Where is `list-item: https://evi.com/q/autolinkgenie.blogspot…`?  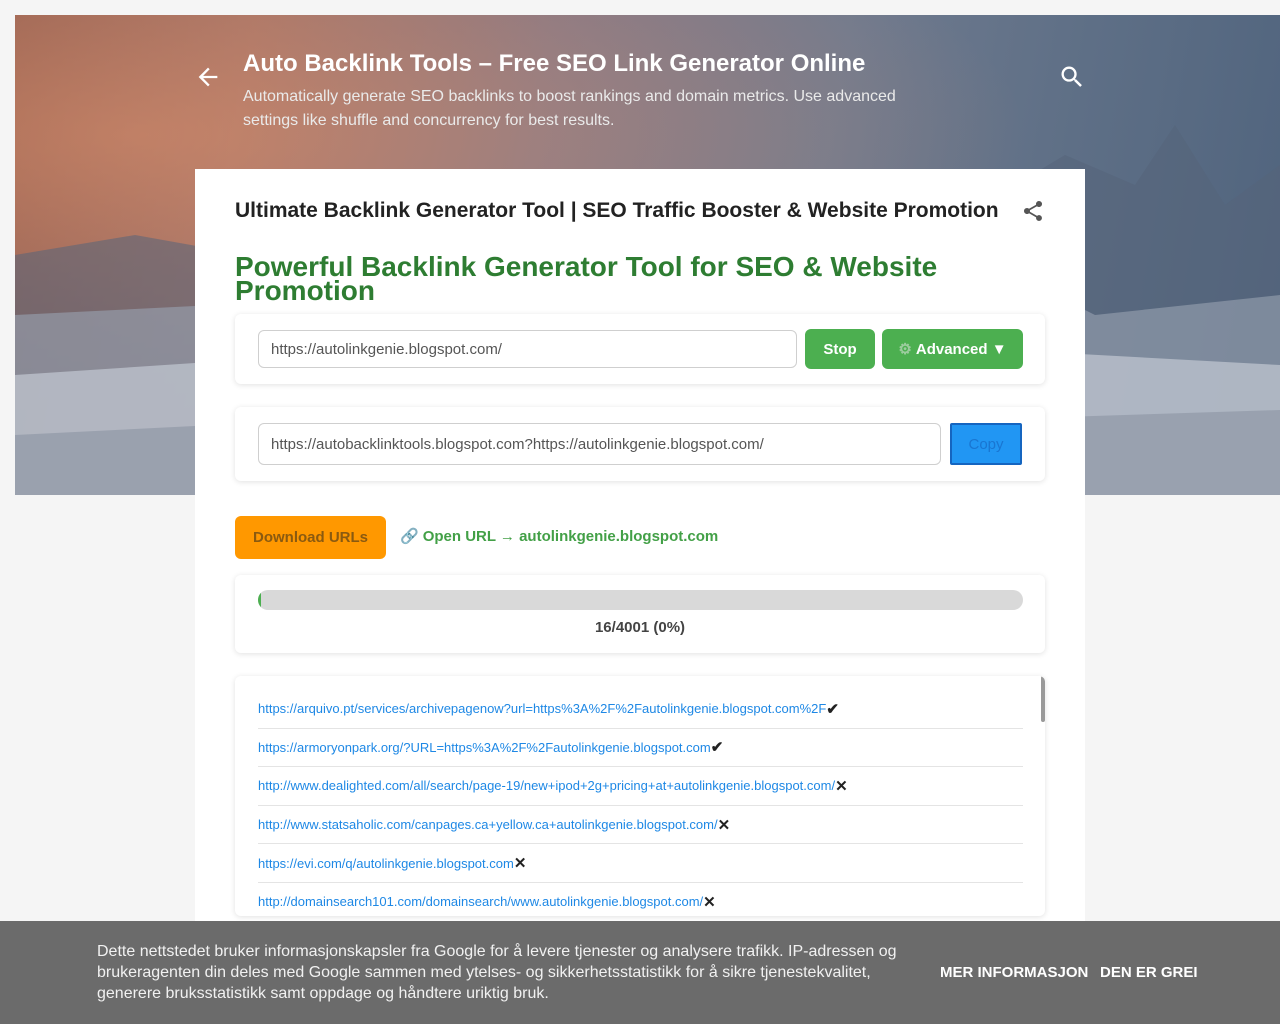 list-item: https://evi.com/q/autolinkgenie.blogspot… is located at coordinates (640, 863).